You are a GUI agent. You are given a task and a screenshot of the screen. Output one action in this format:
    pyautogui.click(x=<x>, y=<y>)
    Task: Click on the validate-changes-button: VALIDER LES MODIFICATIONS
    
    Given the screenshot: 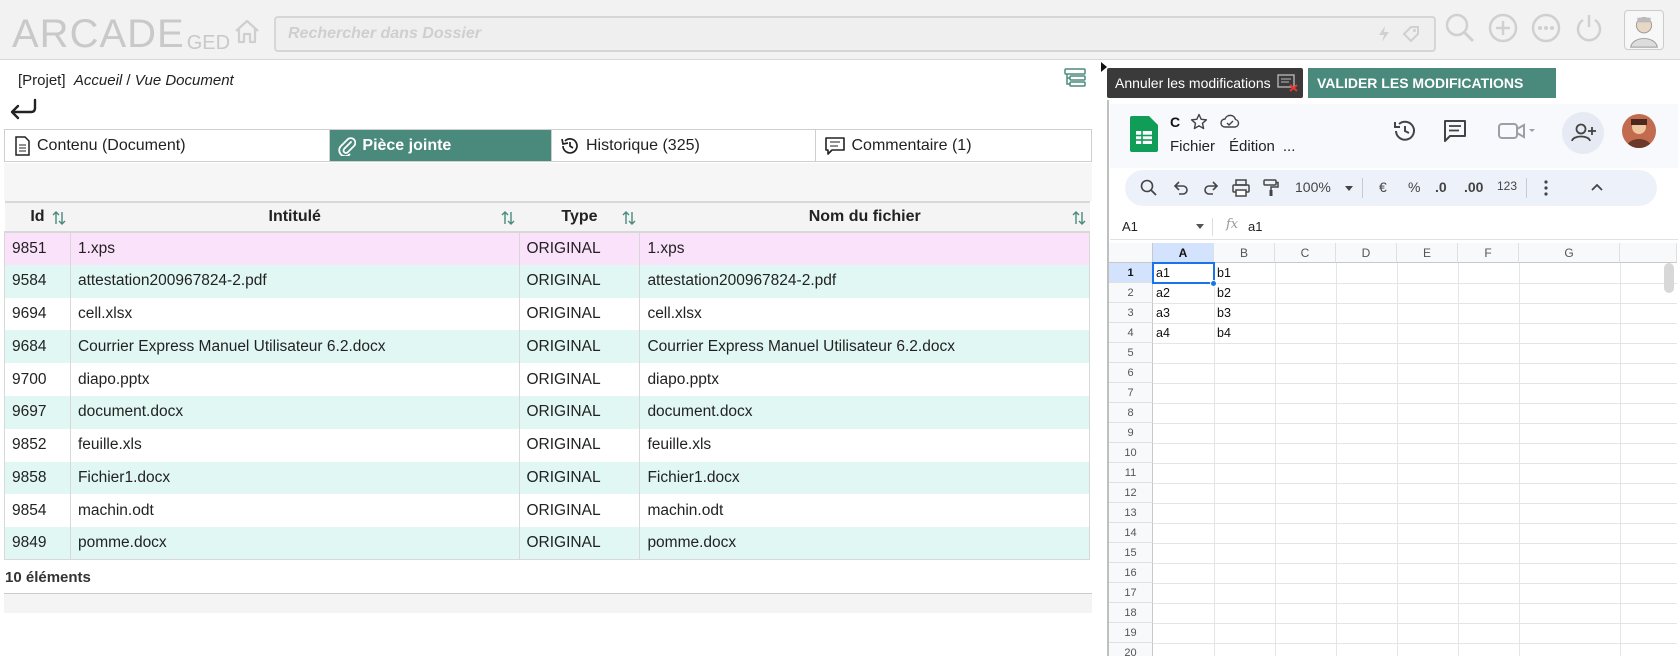 What is the action you would take?
    pyautogui.click(x=1432, y=83)
    